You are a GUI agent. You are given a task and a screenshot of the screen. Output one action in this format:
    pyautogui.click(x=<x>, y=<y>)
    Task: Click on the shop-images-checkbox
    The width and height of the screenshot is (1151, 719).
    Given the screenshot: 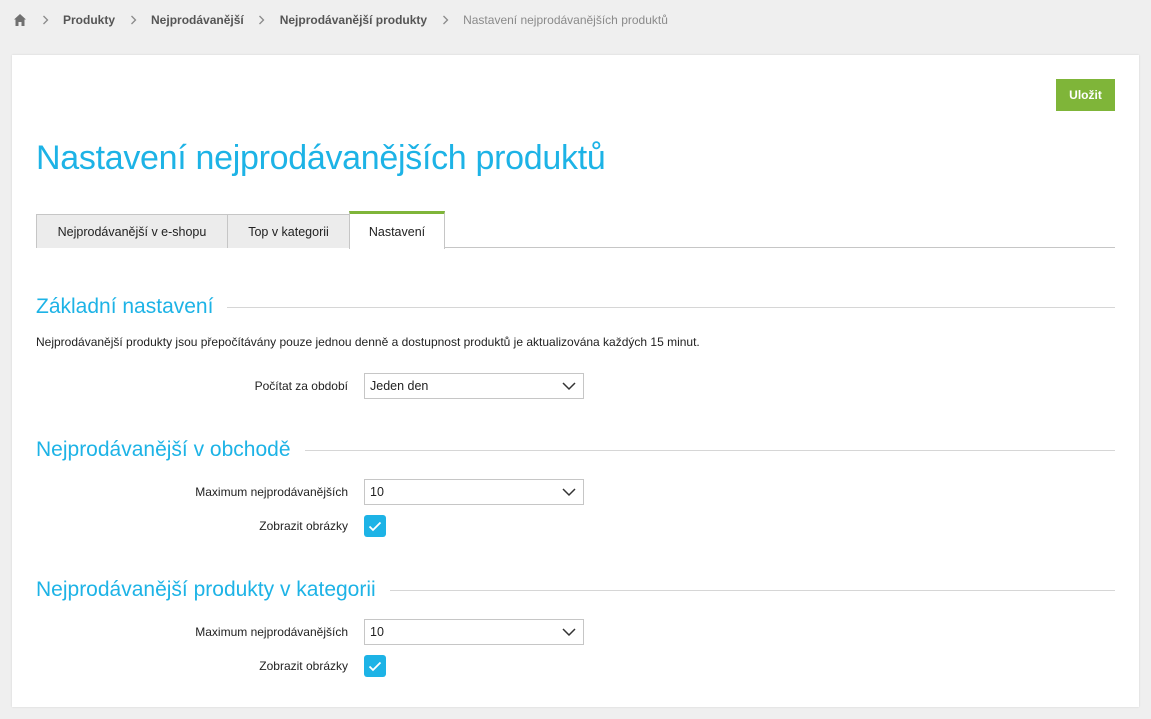 What is the action you would take?
    pyautogui.click(x=375, y=526)
    